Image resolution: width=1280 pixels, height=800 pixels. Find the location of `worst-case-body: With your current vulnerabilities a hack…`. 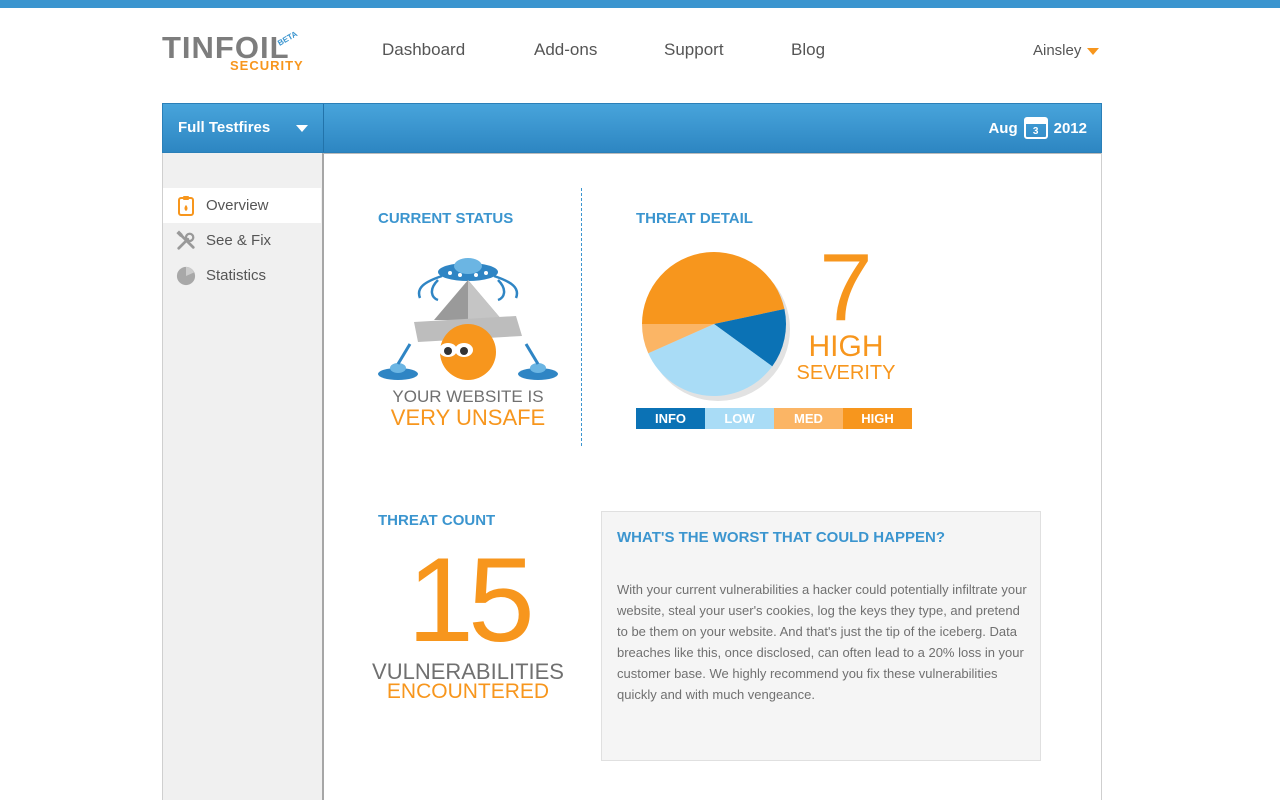

worst-case-body: With your current vulnerabilities a hack… is located at coordinates (822, 642).